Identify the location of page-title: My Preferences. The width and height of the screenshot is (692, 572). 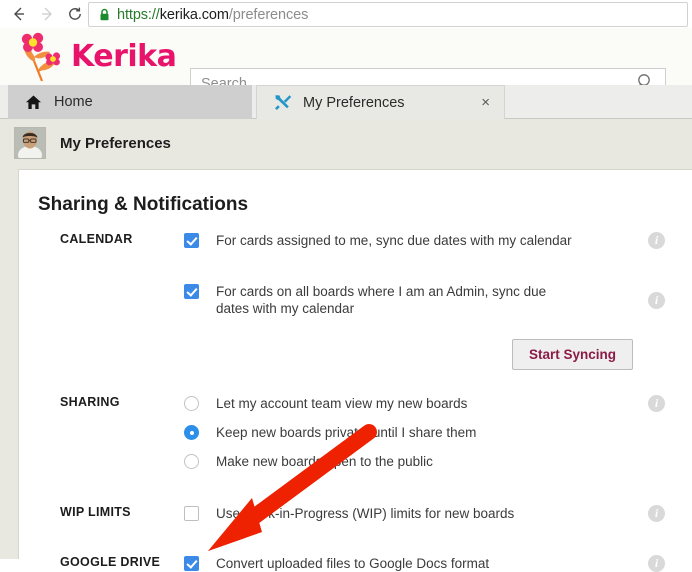
(115, 143).